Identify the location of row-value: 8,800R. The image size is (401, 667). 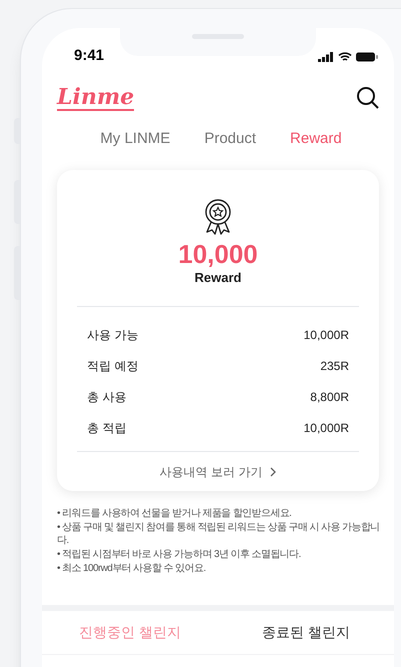
(329, 397).